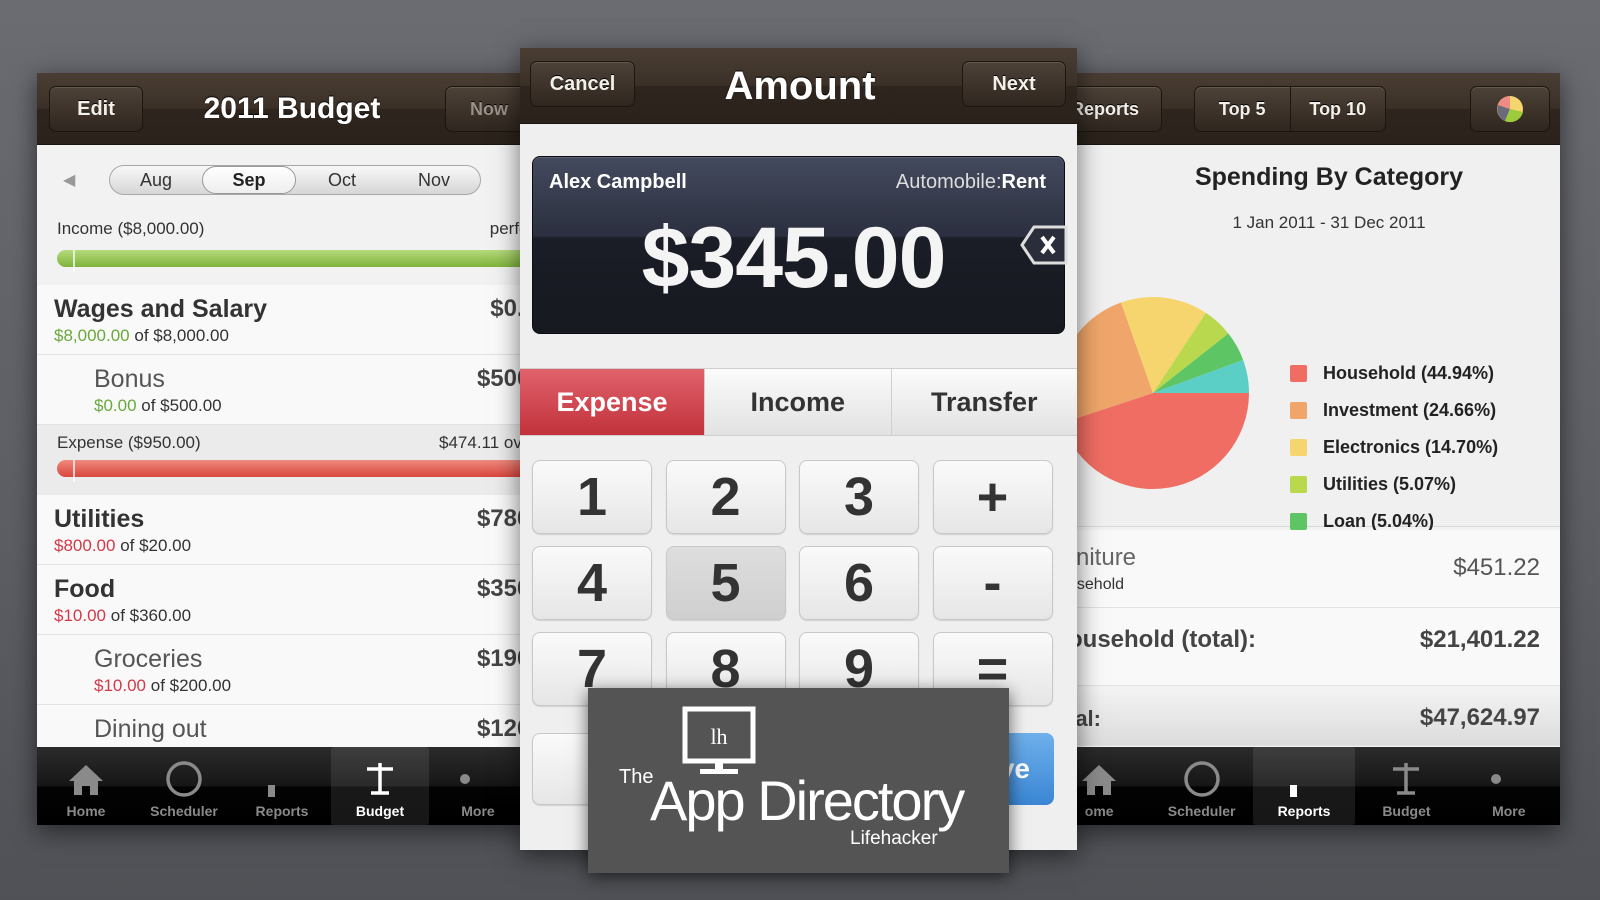  I want to click on cancel-button: Cancel, so click(582, 84).